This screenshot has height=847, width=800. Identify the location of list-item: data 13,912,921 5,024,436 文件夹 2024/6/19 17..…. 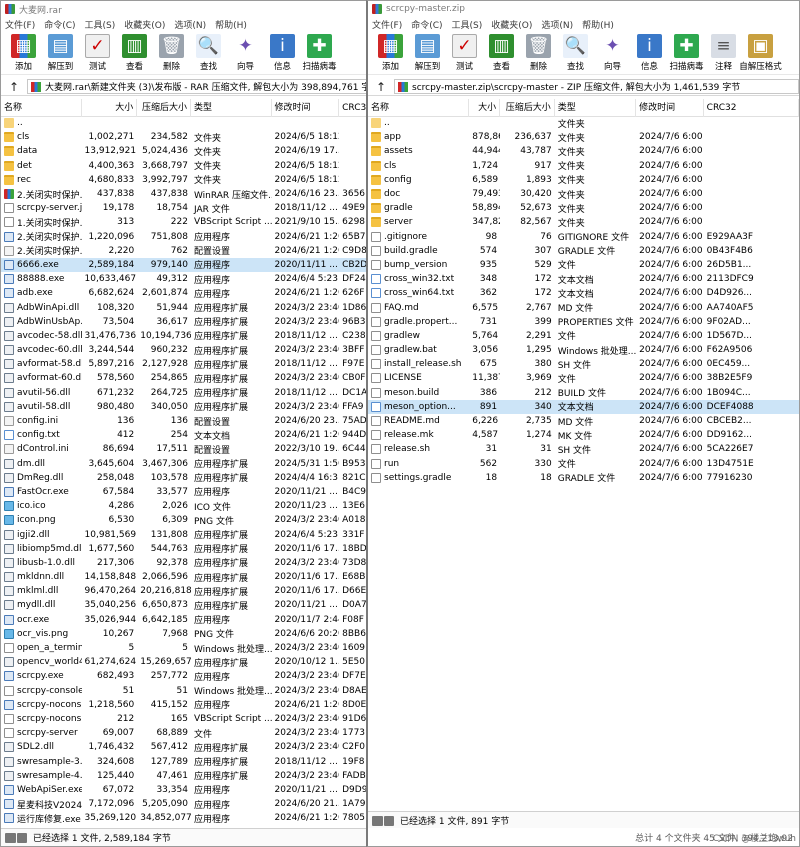
(184, 151).